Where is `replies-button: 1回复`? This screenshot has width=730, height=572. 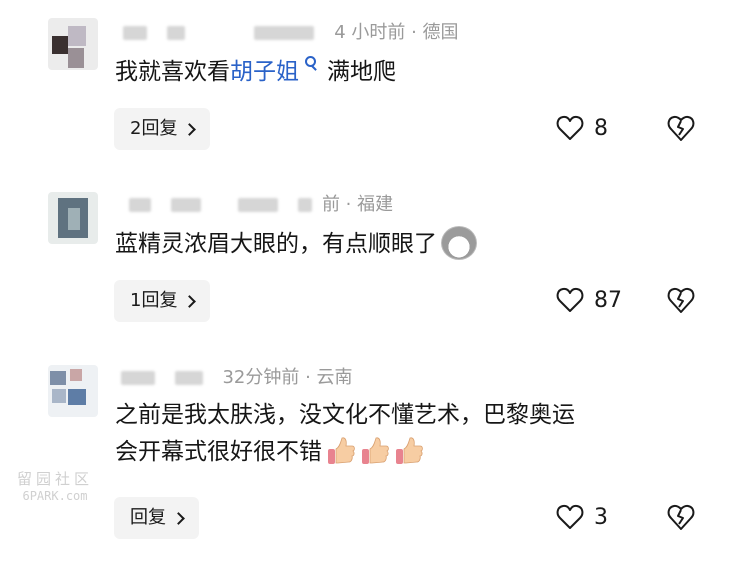 replies-button: 1回复 is located at coordinates (162, 301).